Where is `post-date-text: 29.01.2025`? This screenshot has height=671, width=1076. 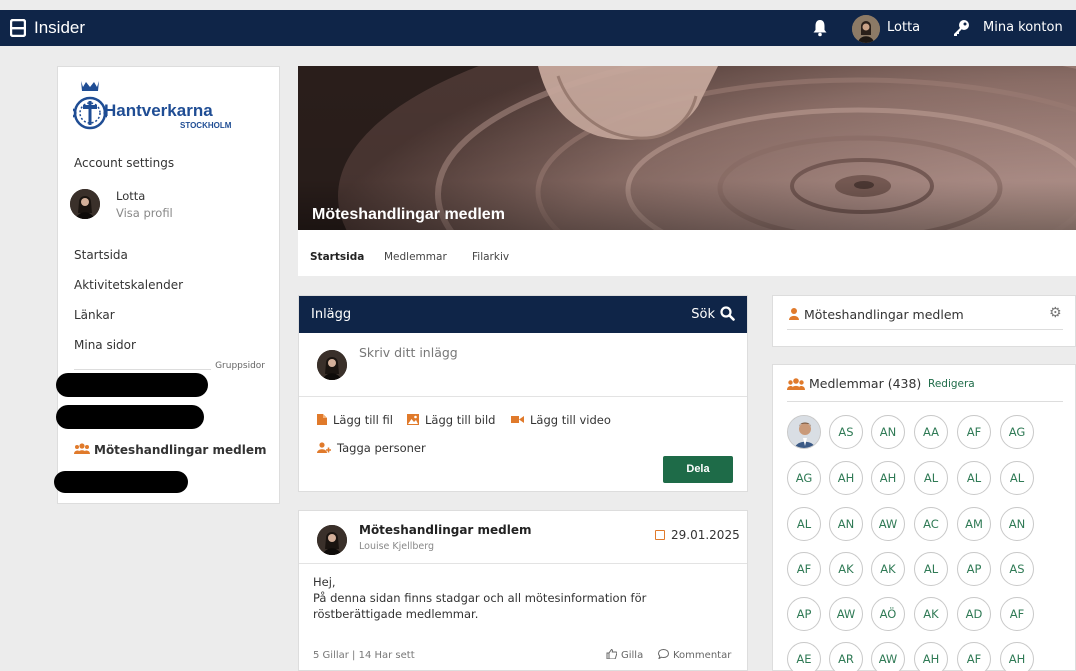
post-date-text: 29.01.2025 is located at coordinates (705, 535).